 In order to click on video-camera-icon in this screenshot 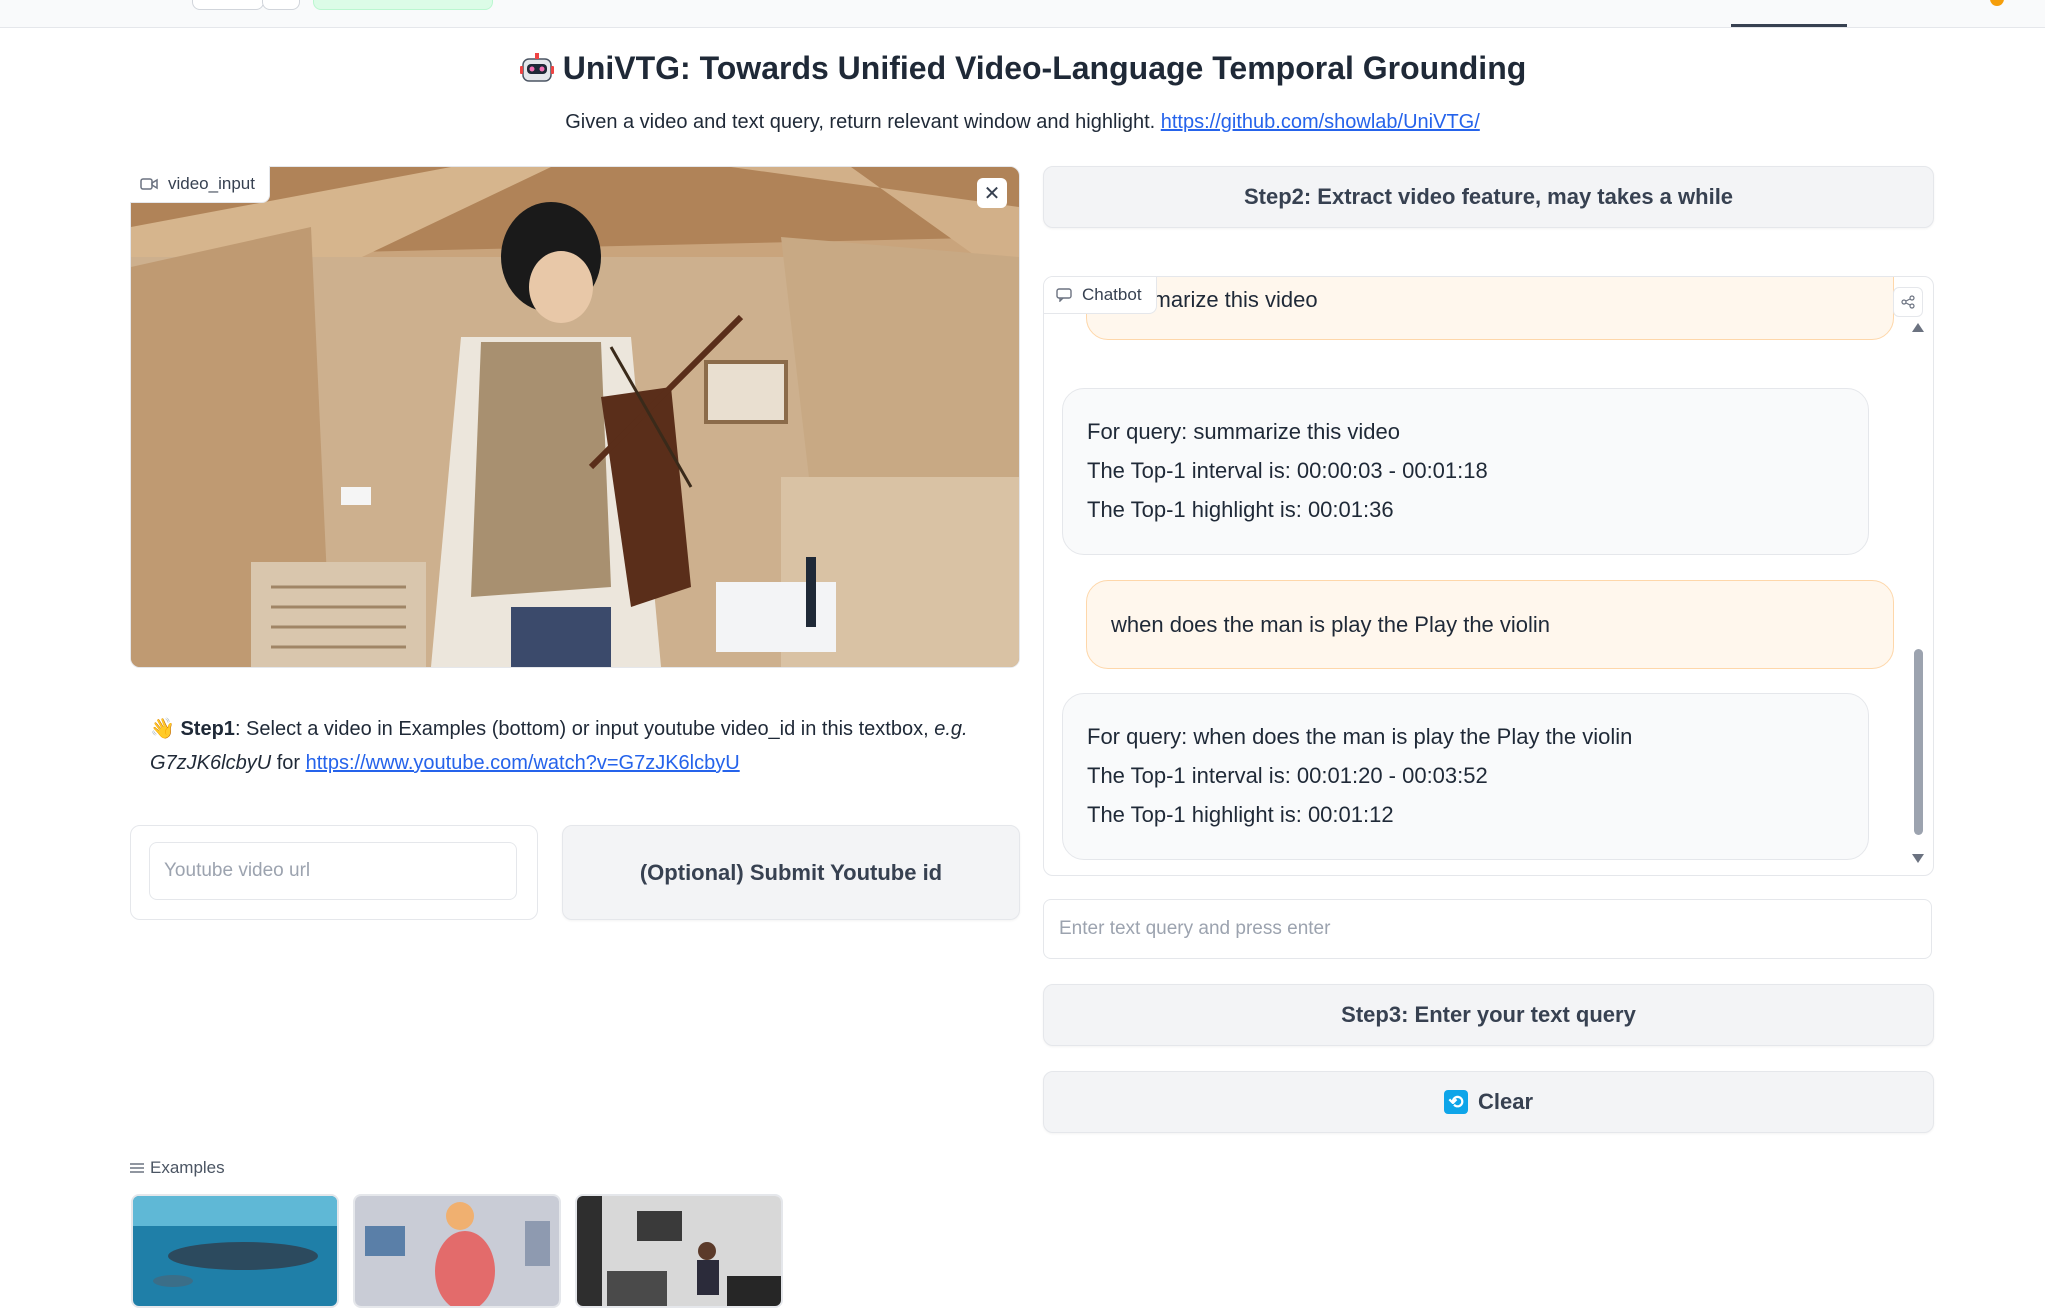, I will do `click(149, 184)`.